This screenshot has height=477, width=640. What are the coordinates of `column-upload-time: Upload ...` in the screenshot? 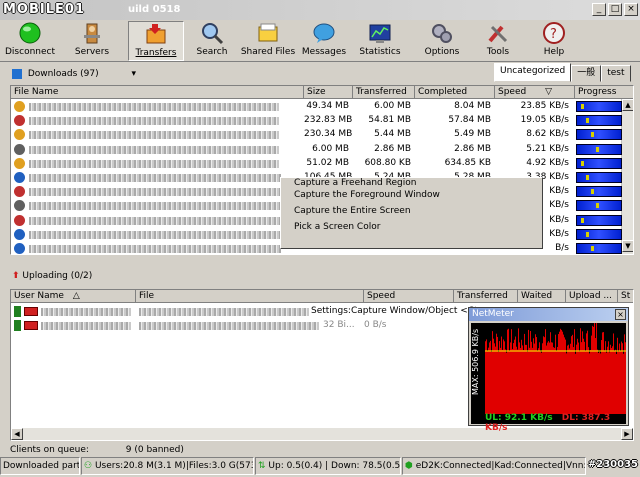 It's located at (592, 296).